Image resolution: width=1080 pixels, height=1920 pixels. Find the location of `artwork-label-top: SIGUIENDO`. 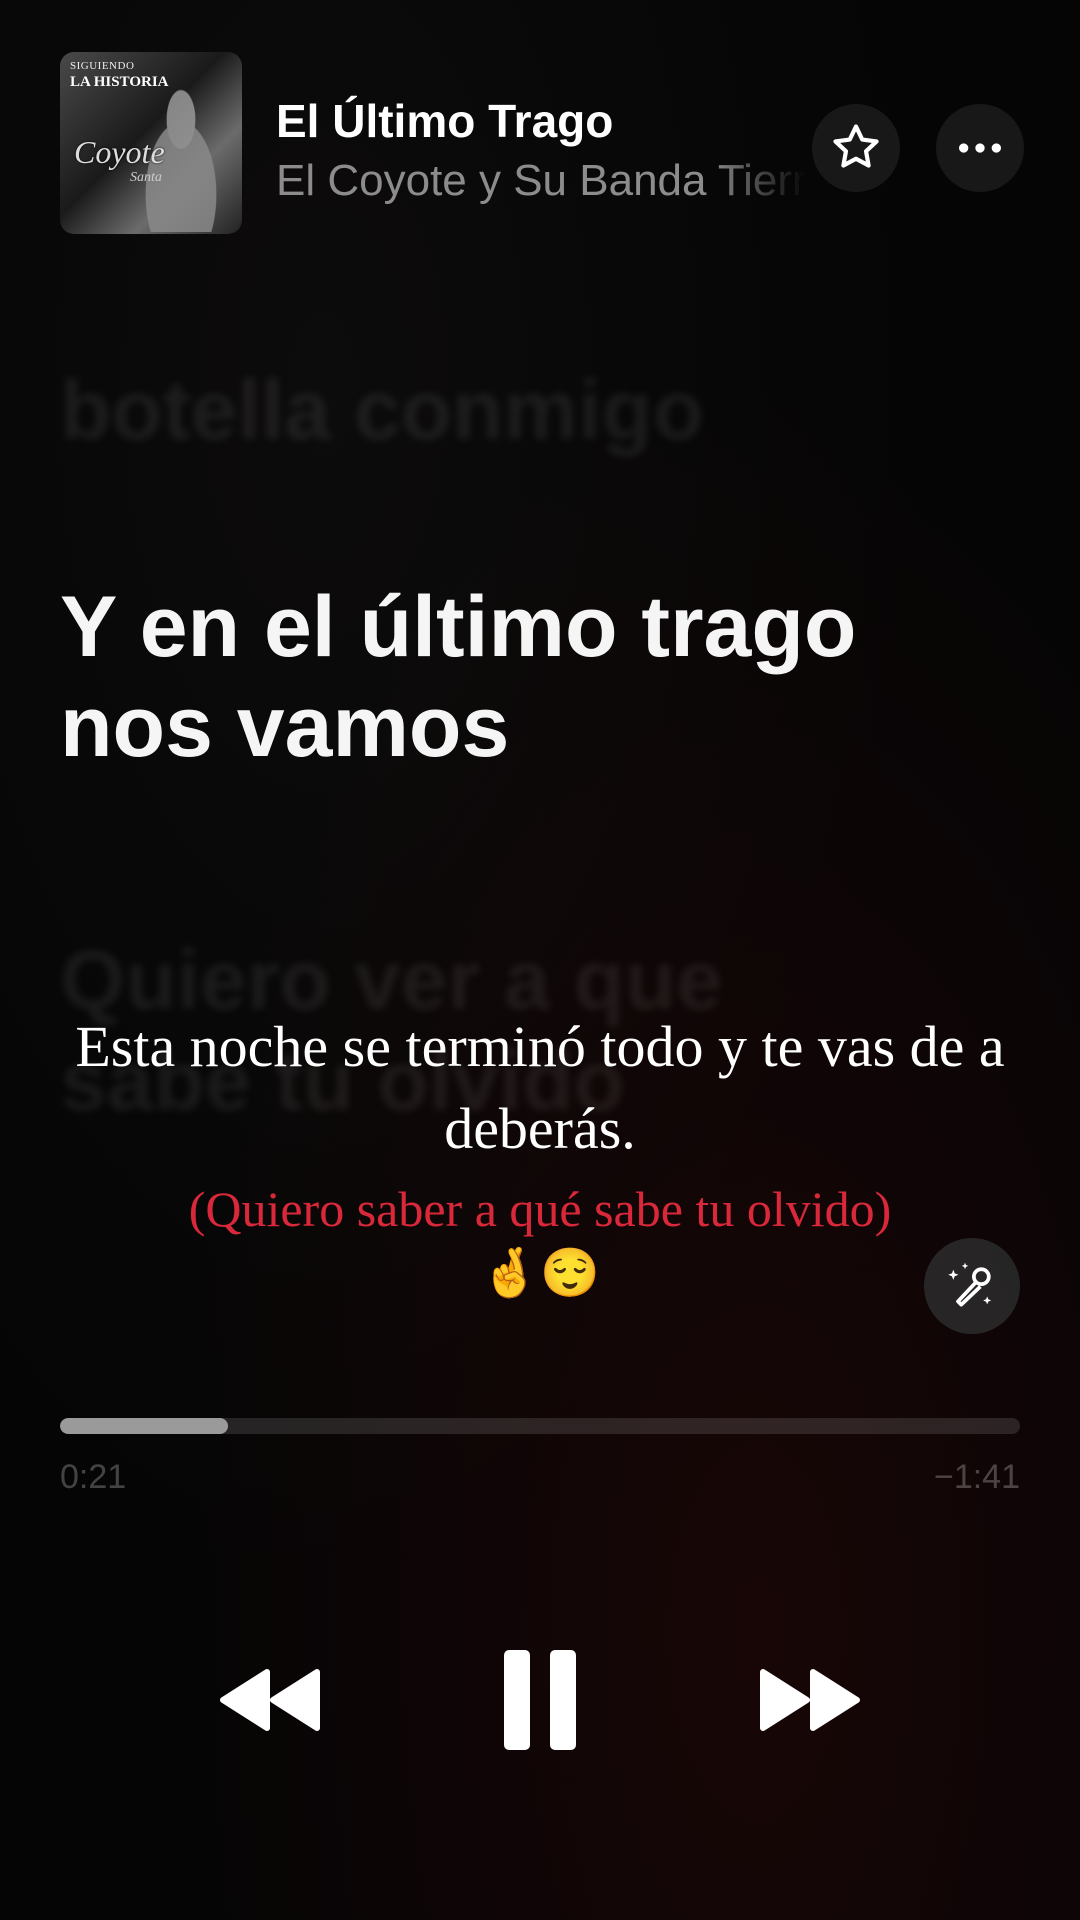

artwork-label-top: SIGUIENDO is located at coordinates (102, 66).